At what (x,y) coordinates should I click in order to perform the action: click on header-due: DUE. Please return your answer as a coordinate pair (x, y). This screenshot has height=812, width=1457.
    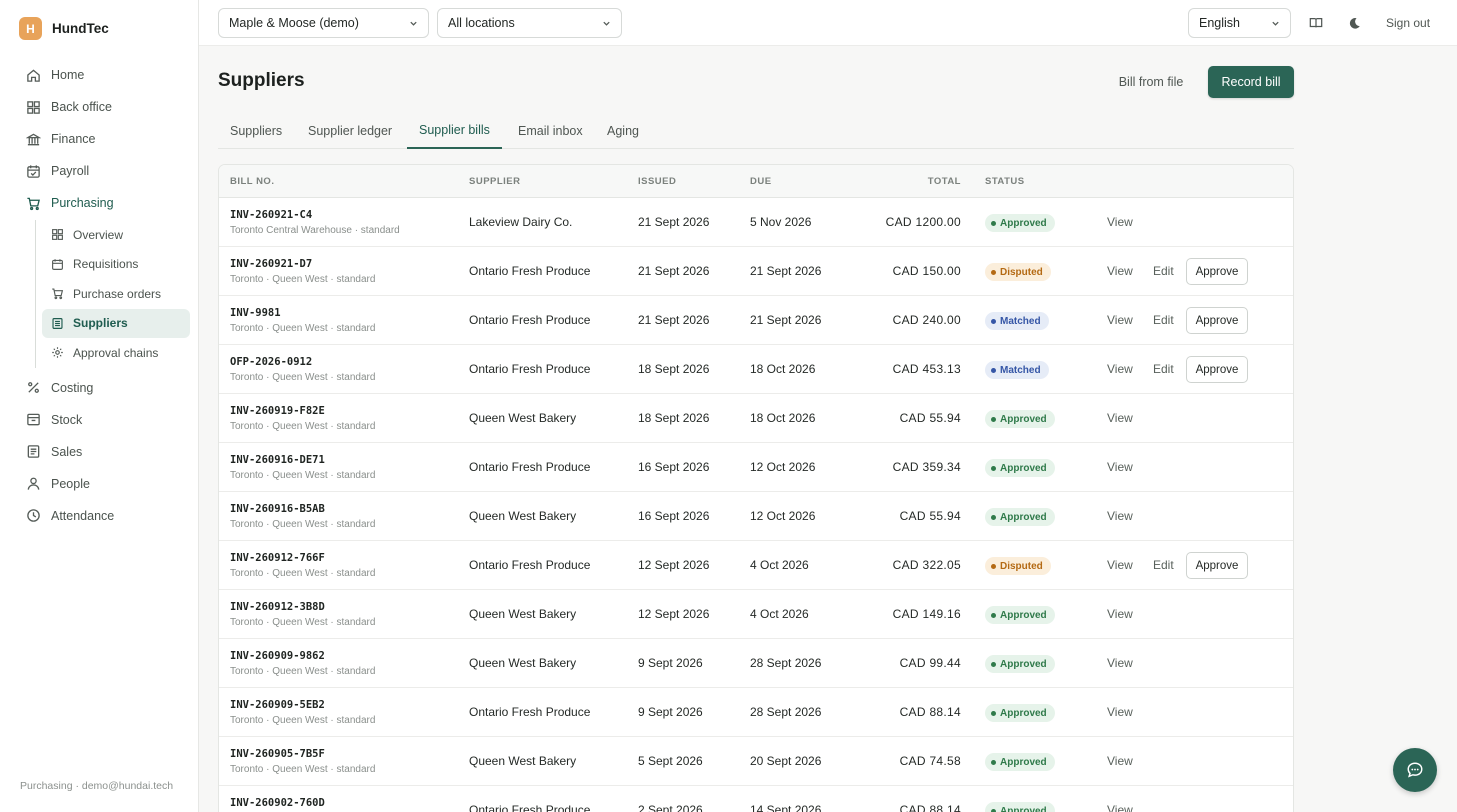
    Looking at the image, I should click on (761, 181).